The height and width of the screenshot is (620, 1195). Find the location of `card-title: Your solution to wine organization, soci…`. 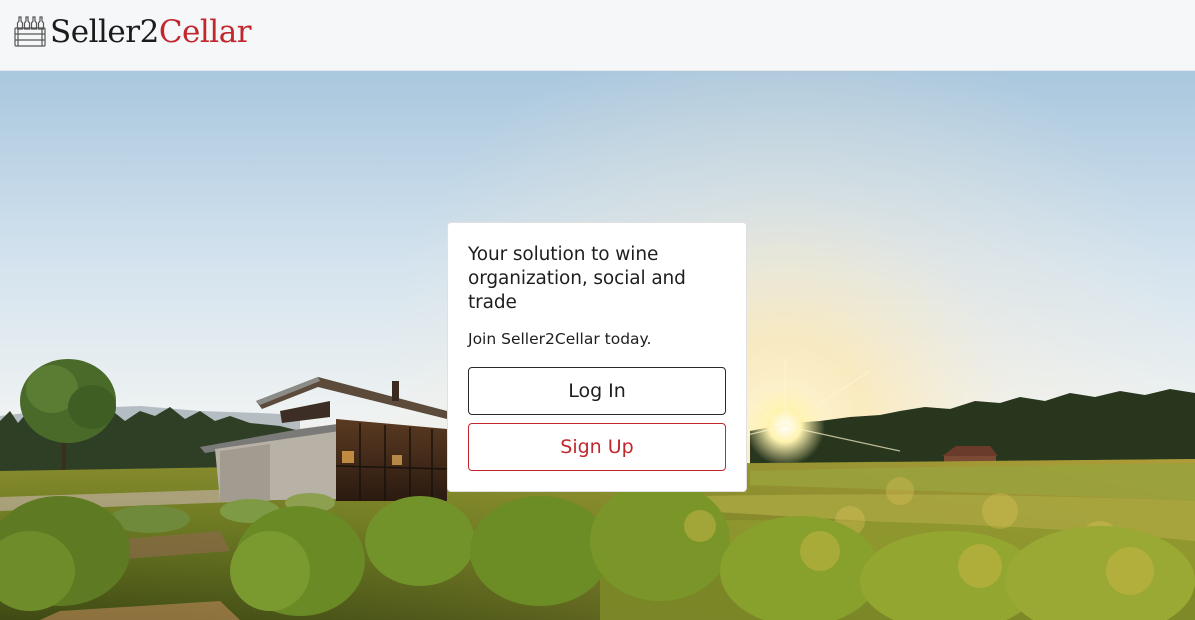

card-title: Your solution to wine organization, soci… is located at coordinates (577, 278).